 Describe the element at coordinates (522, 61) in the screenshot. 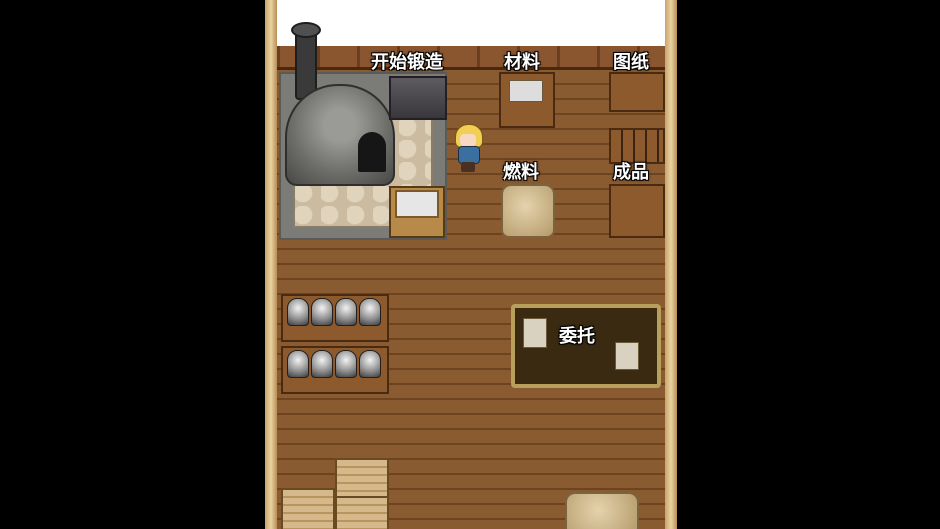

I see `materials-label: 材料` at that location.